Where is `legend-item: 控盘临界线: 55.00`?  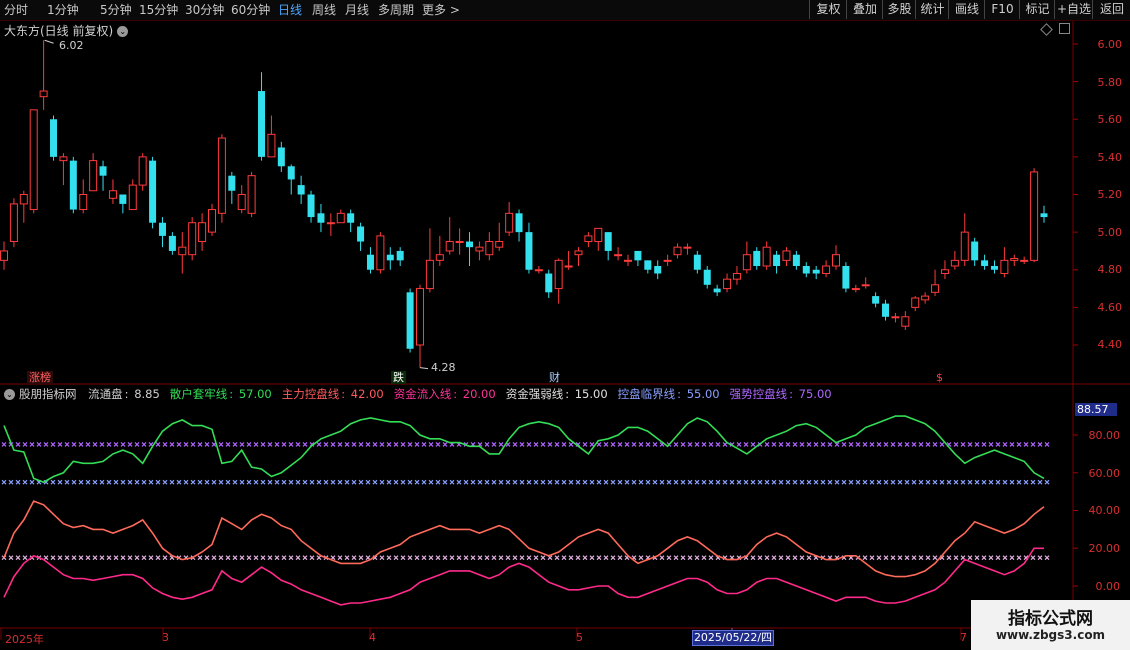 legend-item: 控盘临界线: 55.00 is located at coordinates (670, 394).